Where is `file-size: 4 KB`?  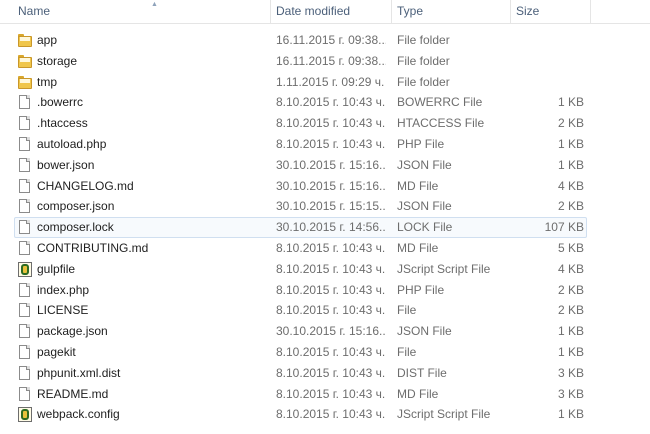 file-size: 4 KB is located at coordinates (570, 185).